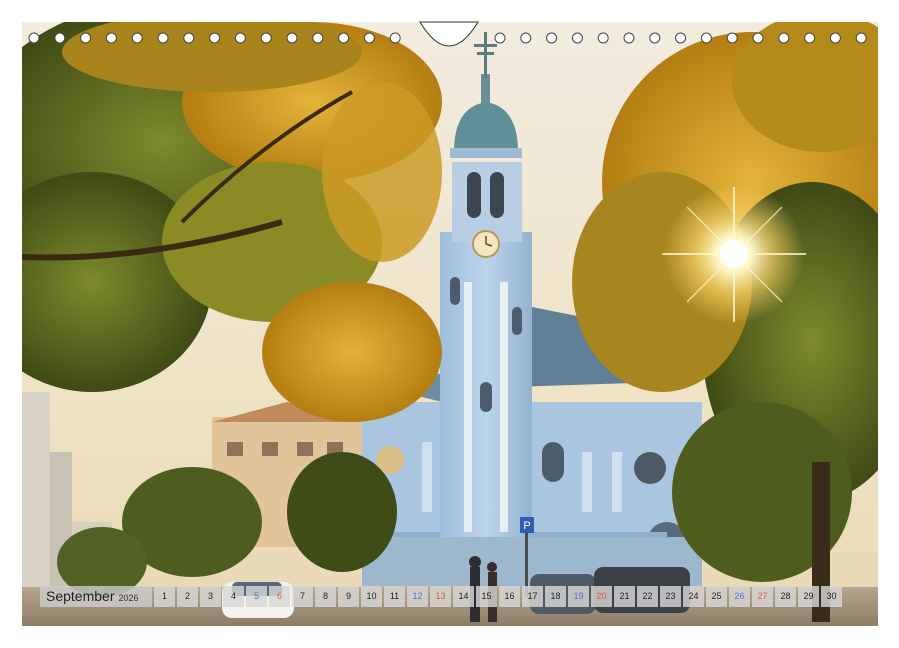 Image resolution: width=899 pixels, height=648 pixels. Describe the element at coordinates (325, 596) in the screenshot. I see `day-cell: 8` at that location.